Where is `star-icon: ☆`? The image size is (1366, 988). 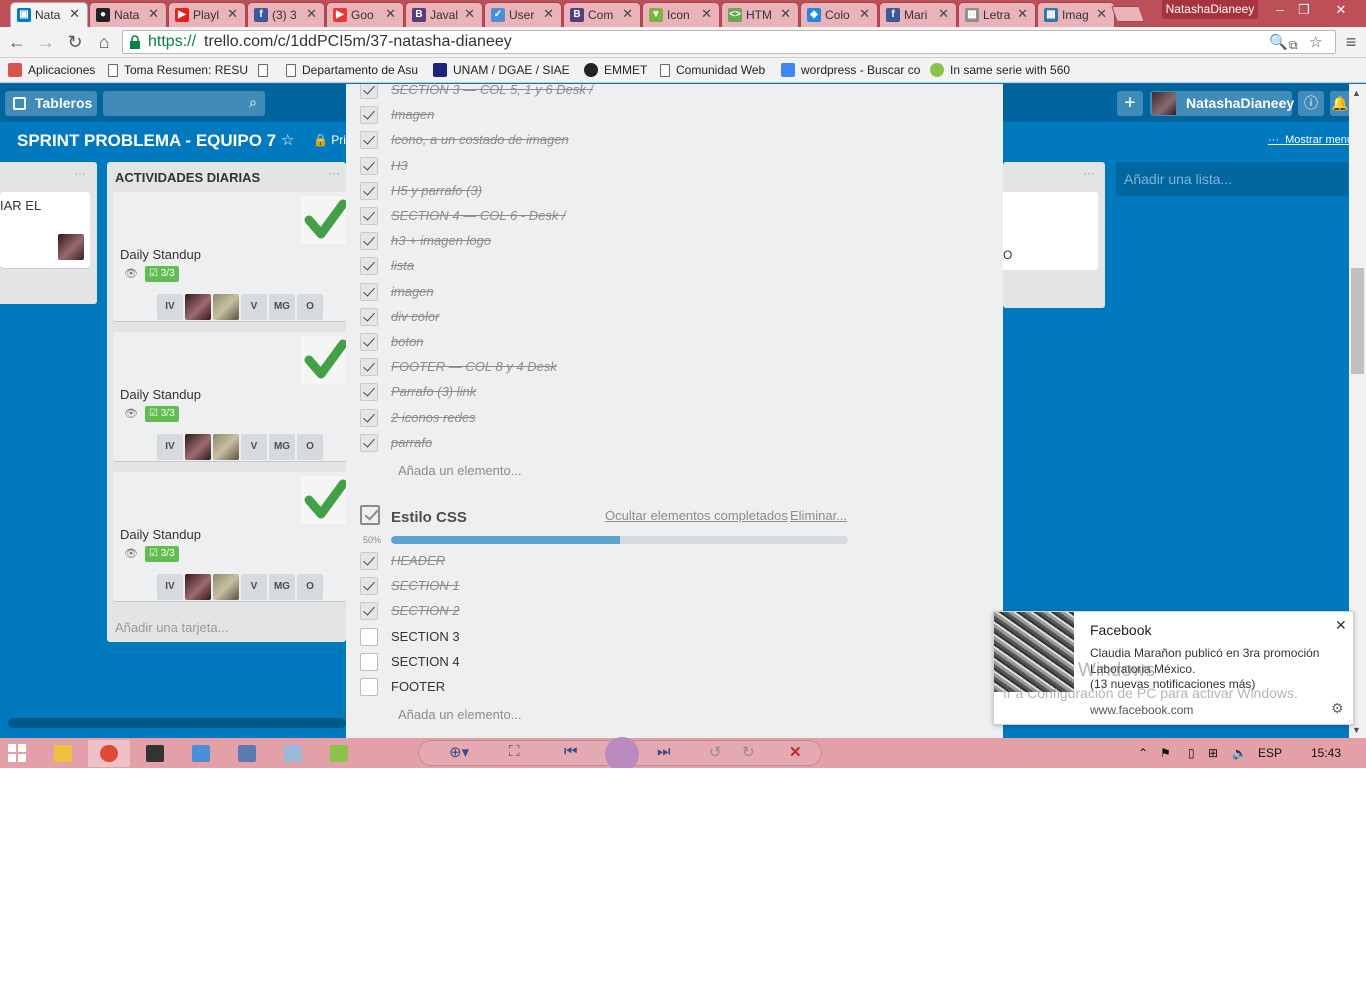 star-icon: ☆ is located at coordinates (287, 140).